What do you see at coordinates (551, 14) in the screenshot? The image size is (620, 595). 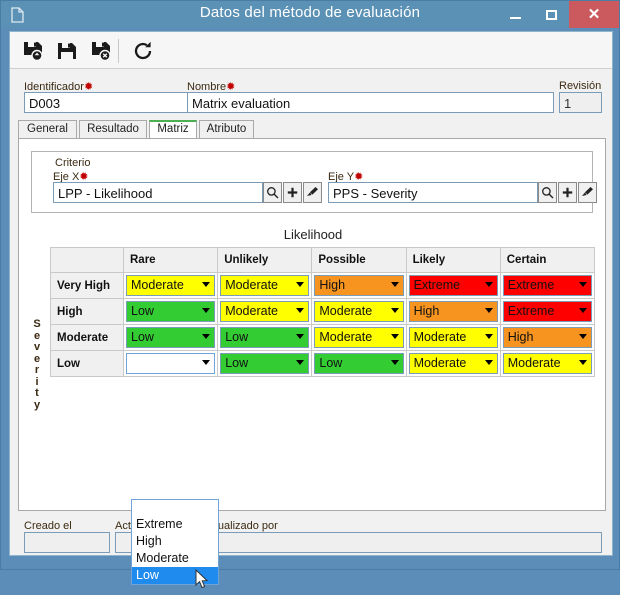 I see `maximize-button` at bounding box center [551, 14].